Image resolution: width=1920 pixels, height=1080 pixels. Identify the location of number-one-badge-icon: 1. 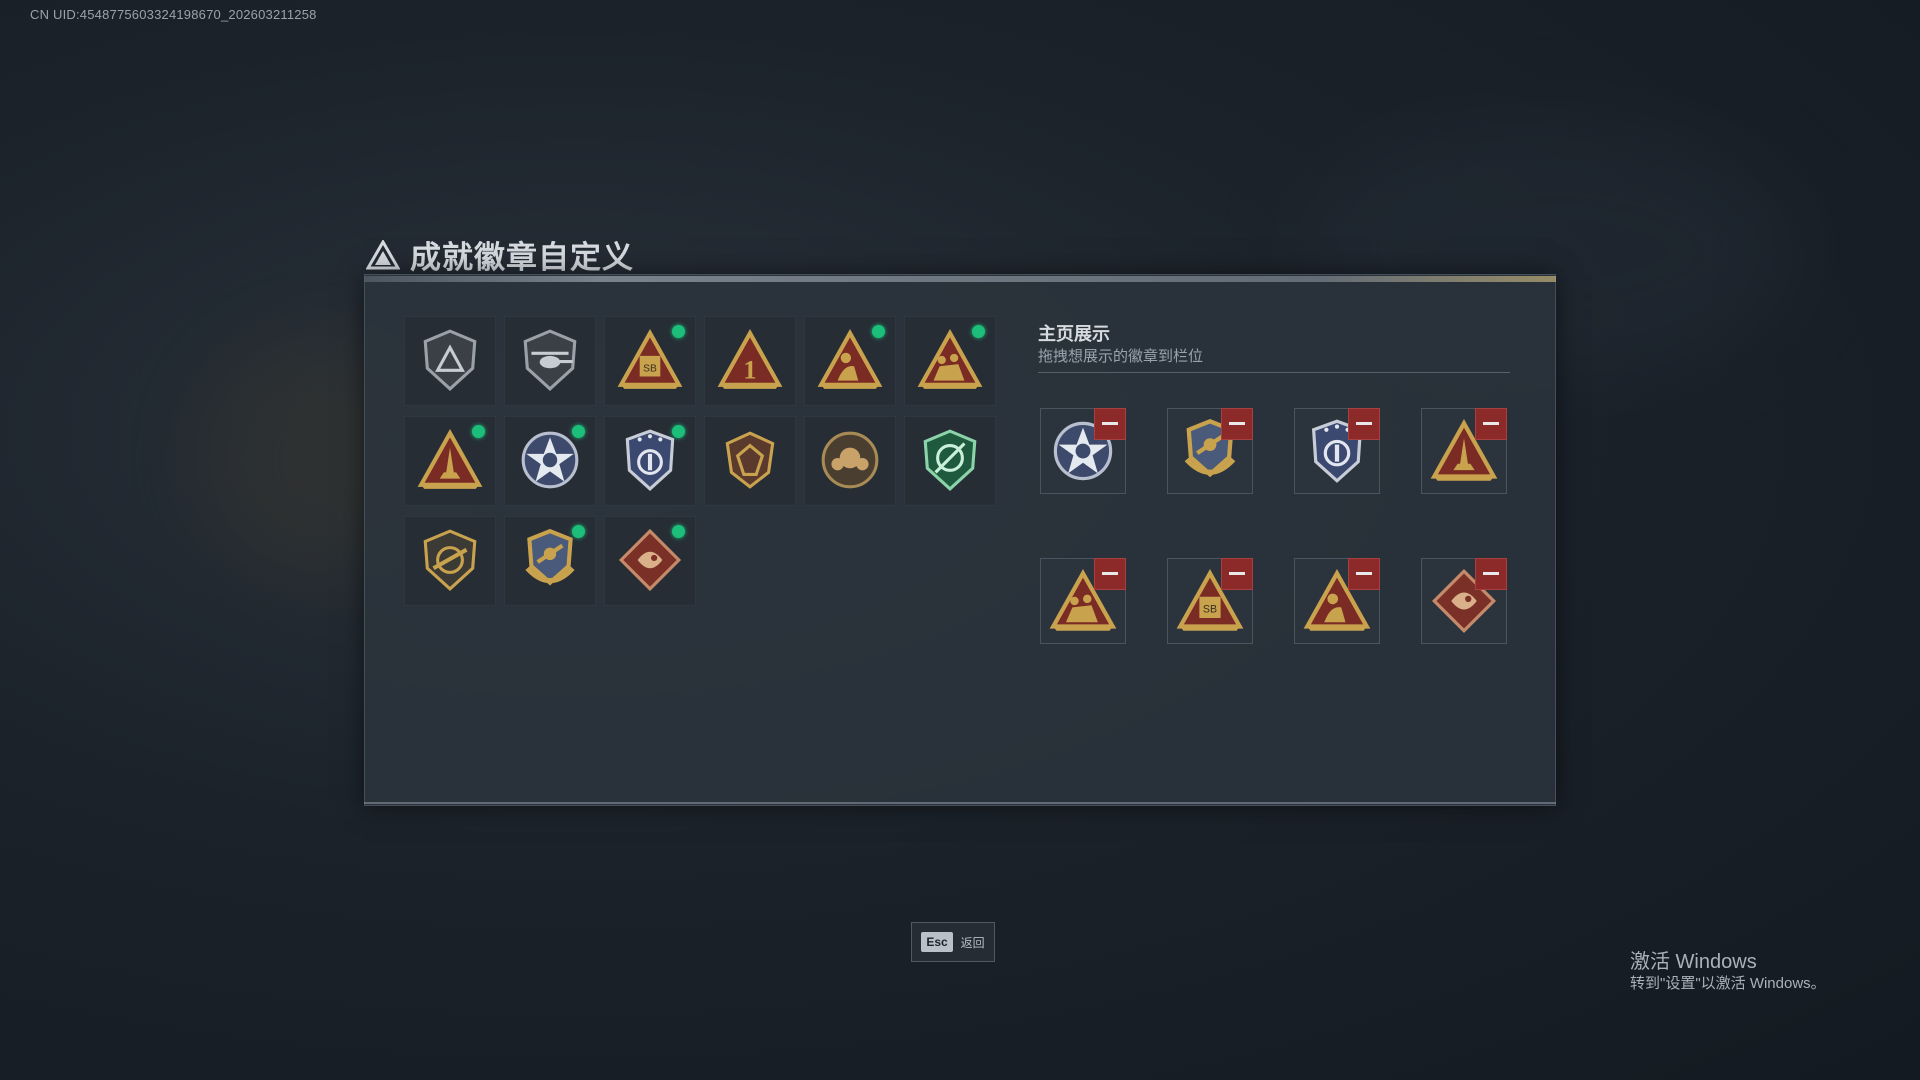
(750, 358).